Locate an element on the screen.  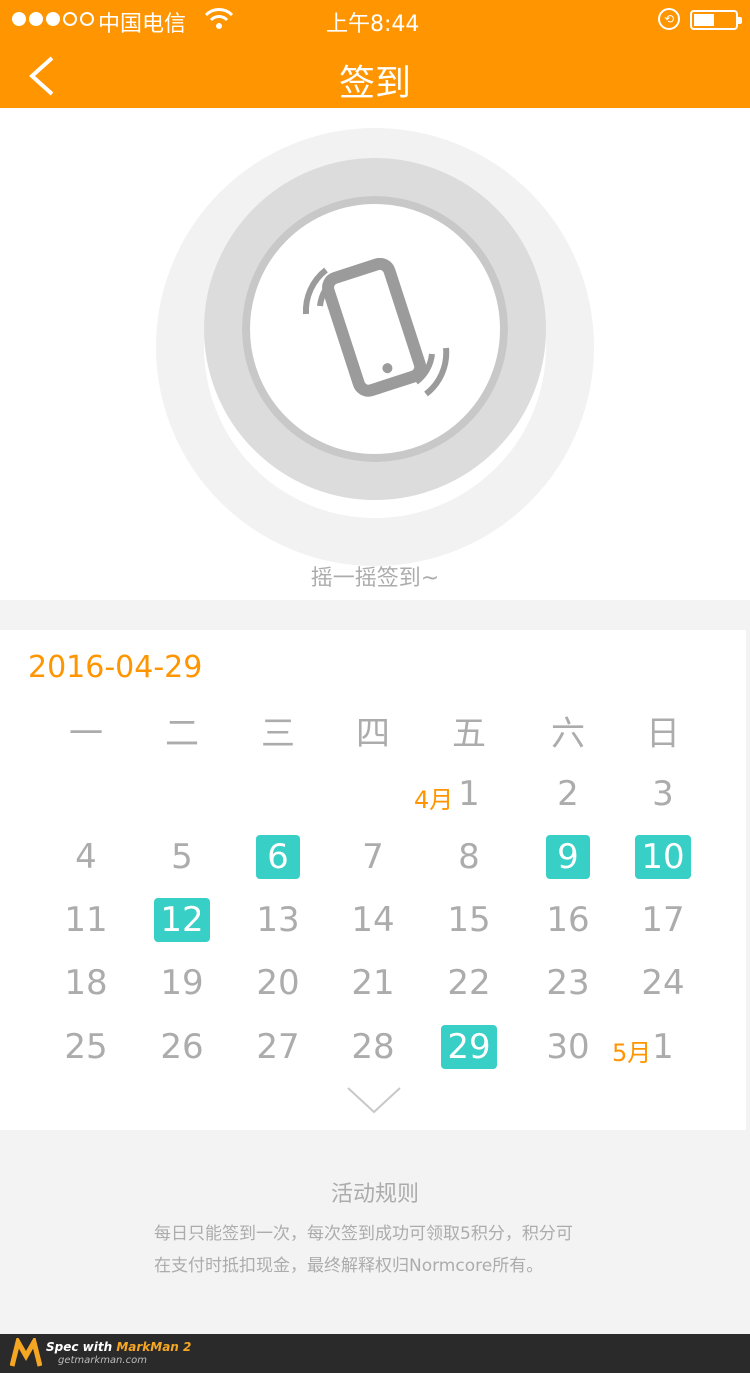
weekday-label: 三 is located at coordinates (278, 734).